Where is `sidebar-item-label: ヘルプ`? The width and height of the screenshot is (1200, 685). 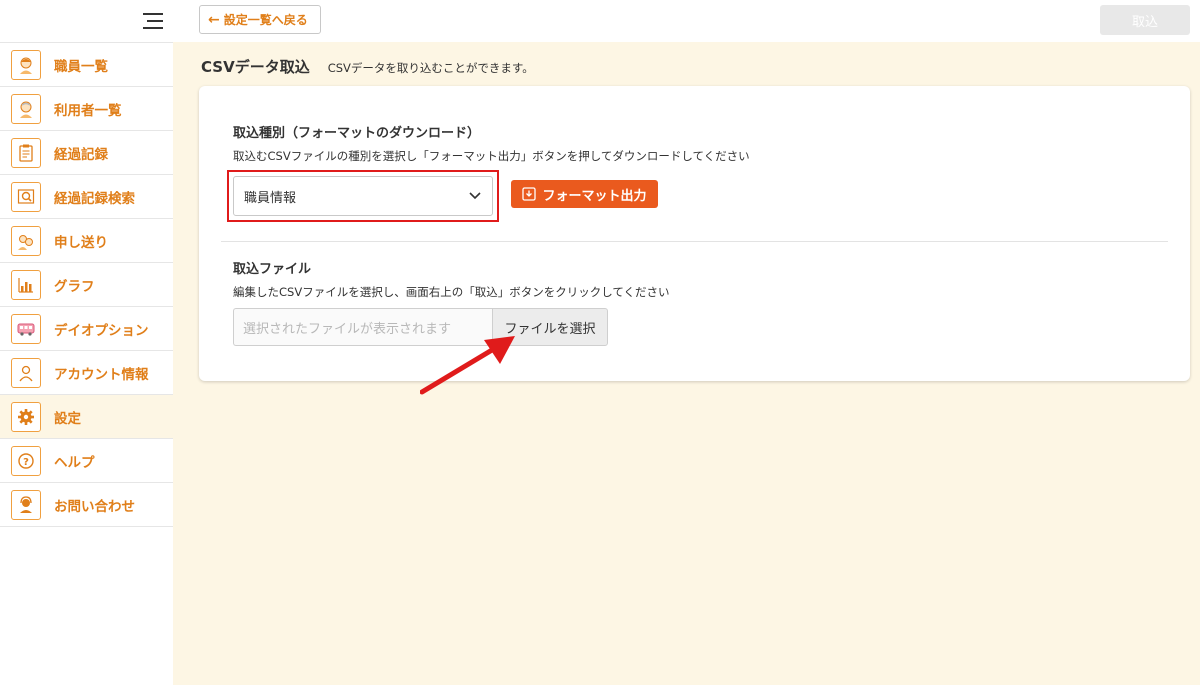 sidebar-item-label: ヘルプ is located at coordinates (74, 462).